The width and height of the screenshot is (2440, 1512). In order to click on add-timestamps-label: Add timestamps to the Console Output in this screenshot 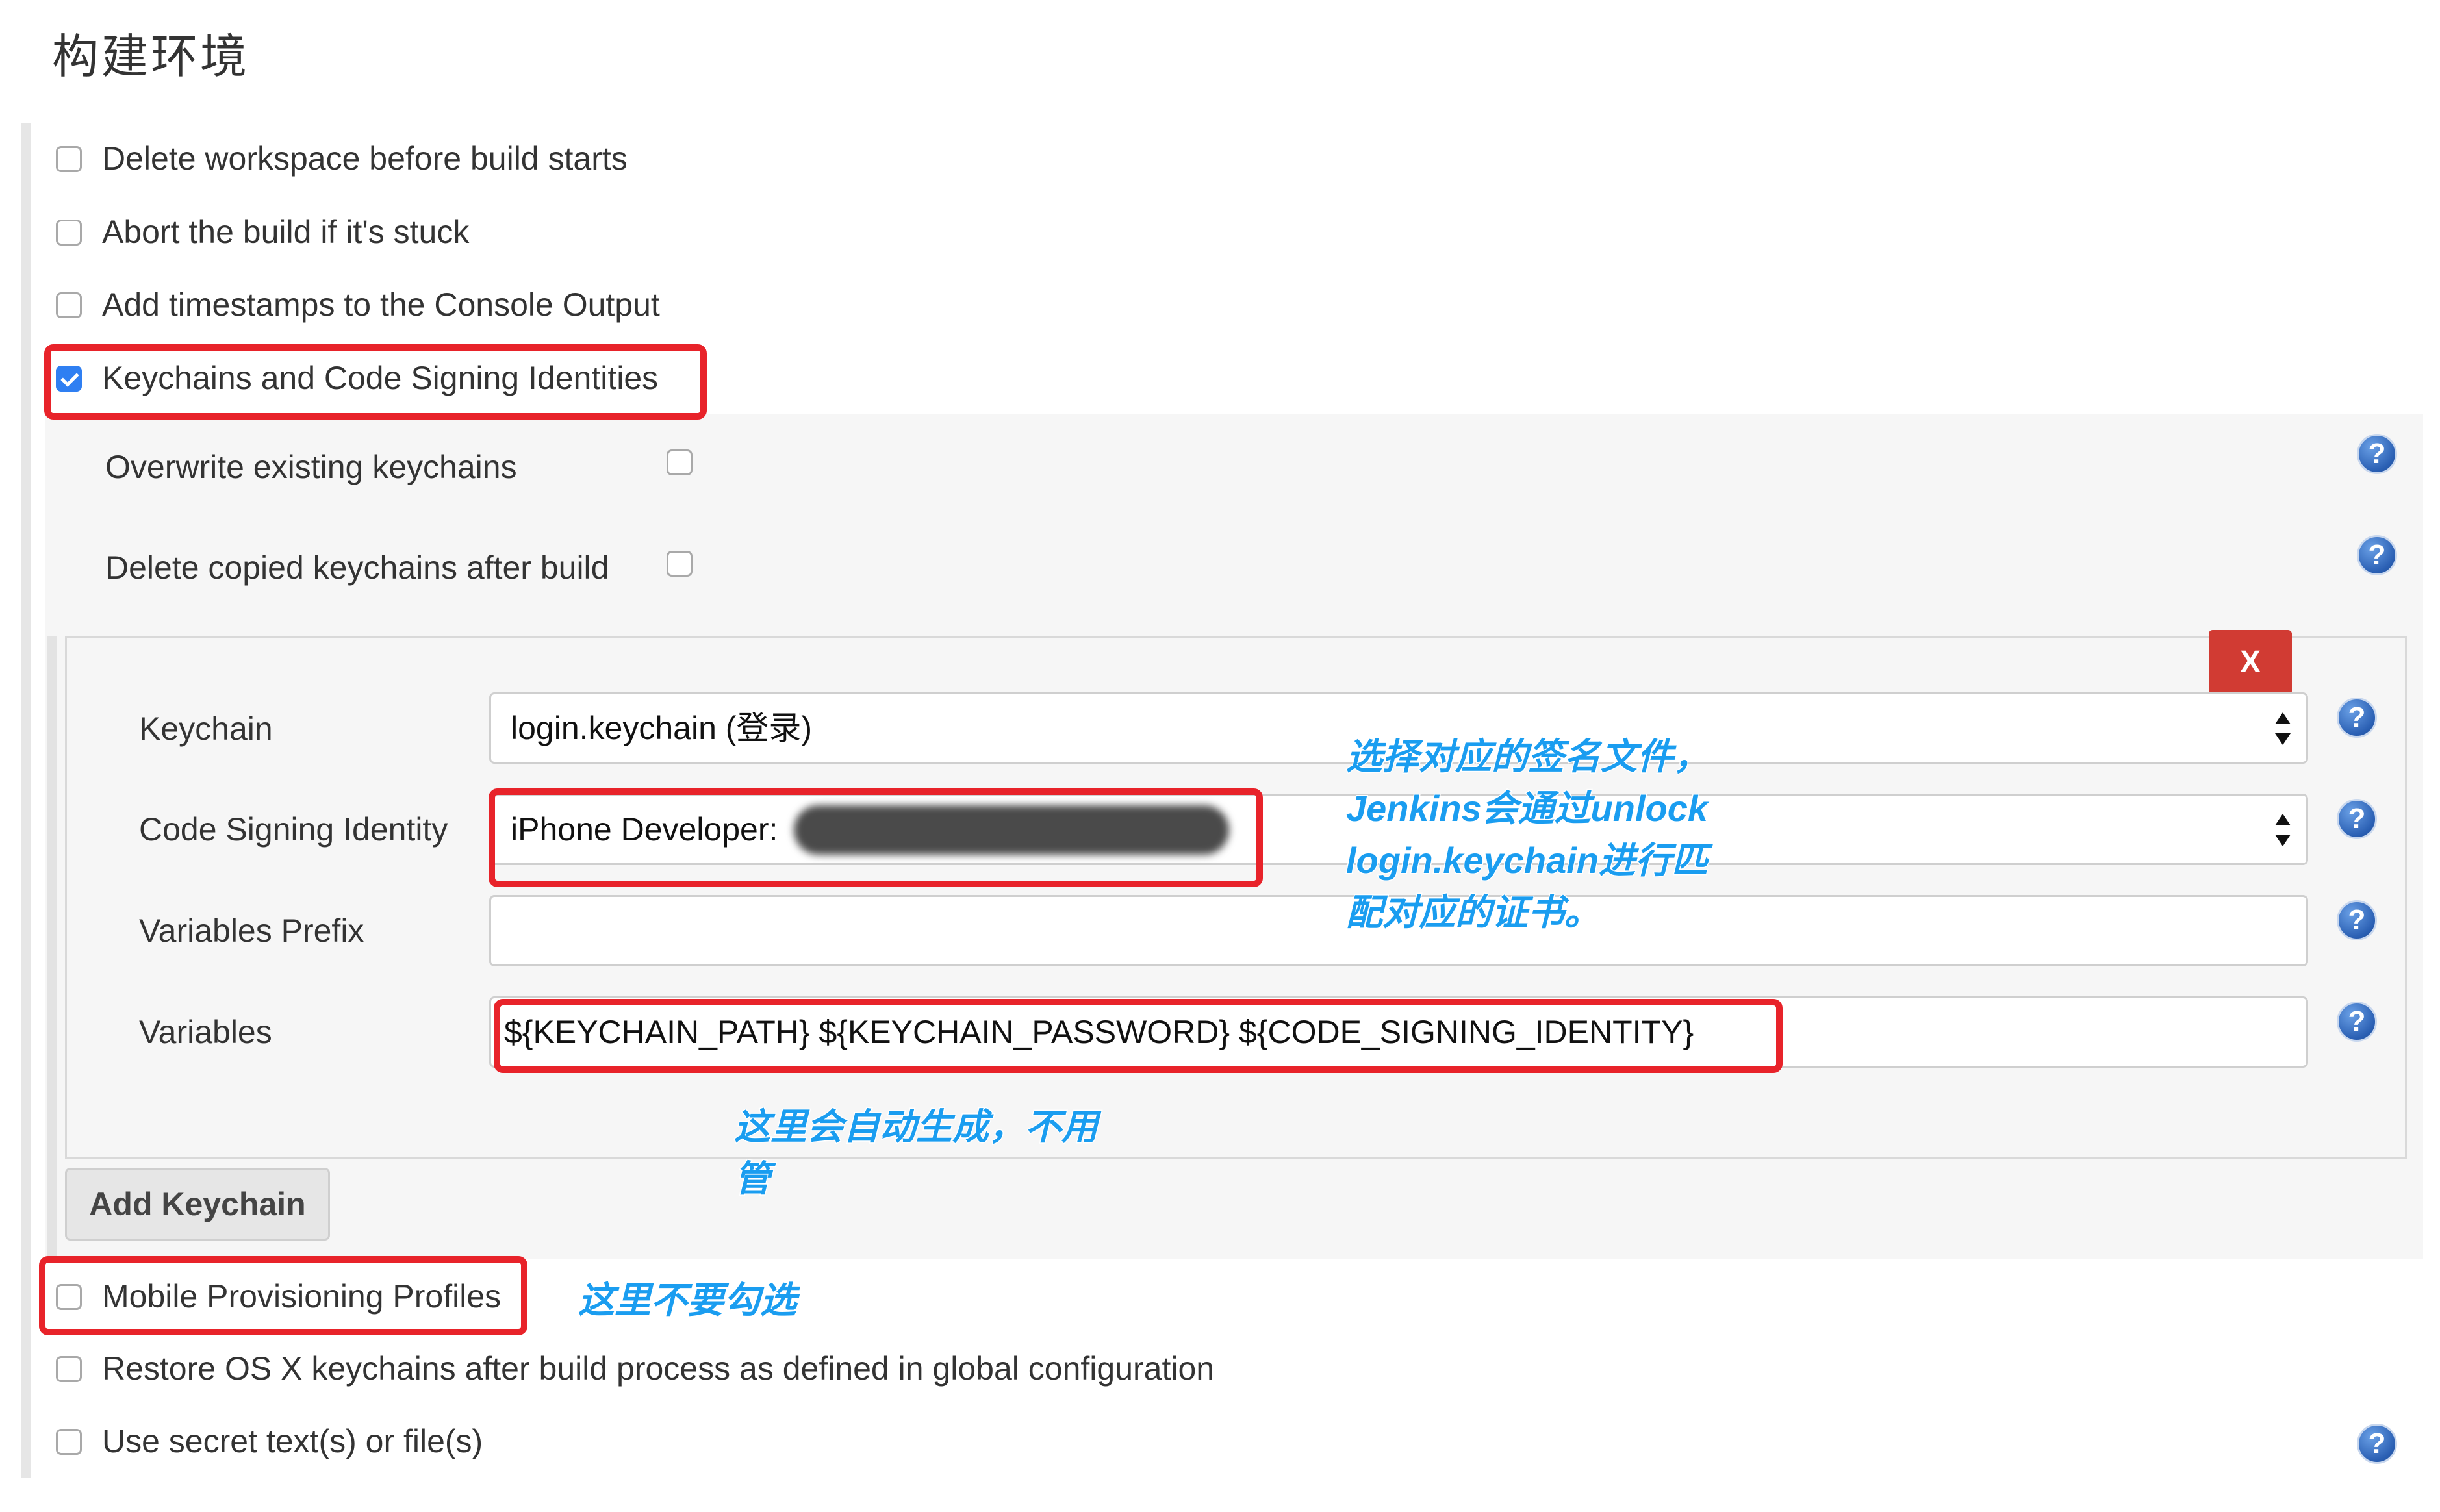, I will do `click(381, 305)`.